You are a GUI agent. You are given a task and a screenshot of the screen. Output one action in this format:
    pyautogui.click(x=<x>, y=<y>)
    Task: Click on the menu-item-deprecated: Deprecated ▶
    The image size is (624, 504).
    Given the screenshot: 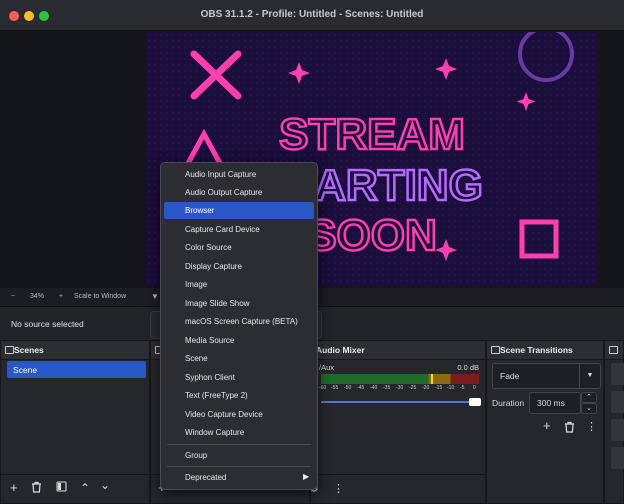 What is the action you would take?
    pyautogui.click(x=239, y=477)
    